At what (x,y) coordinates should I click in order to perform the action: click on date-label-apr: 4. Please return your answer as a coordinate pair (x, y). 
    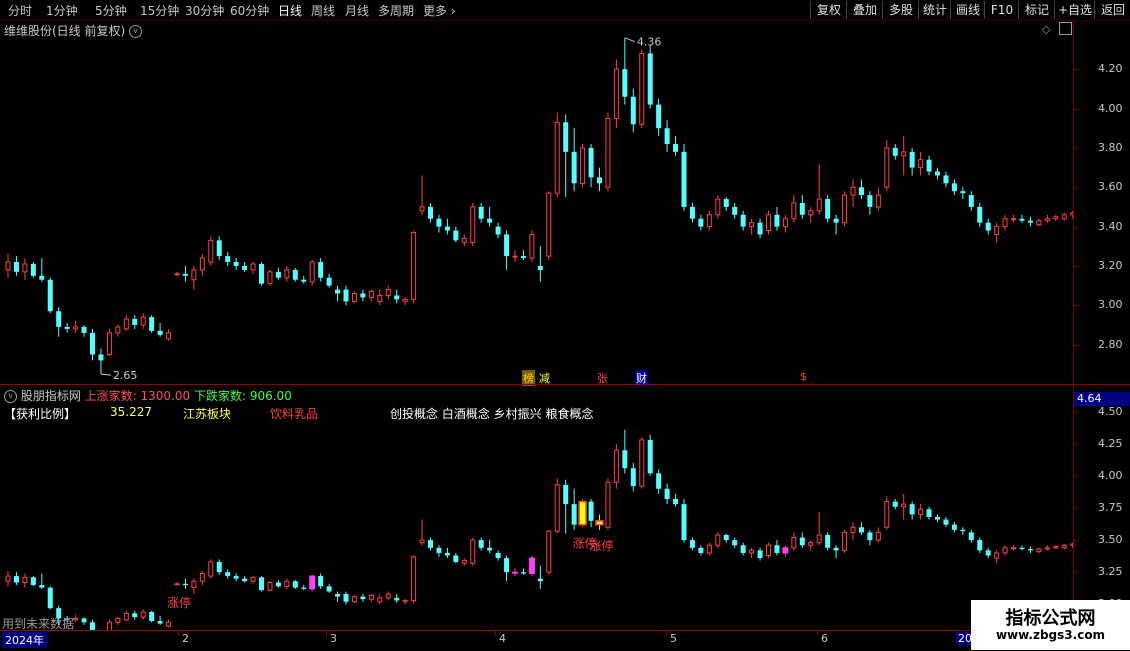
    Looking at the image, I should click on (502, 638).